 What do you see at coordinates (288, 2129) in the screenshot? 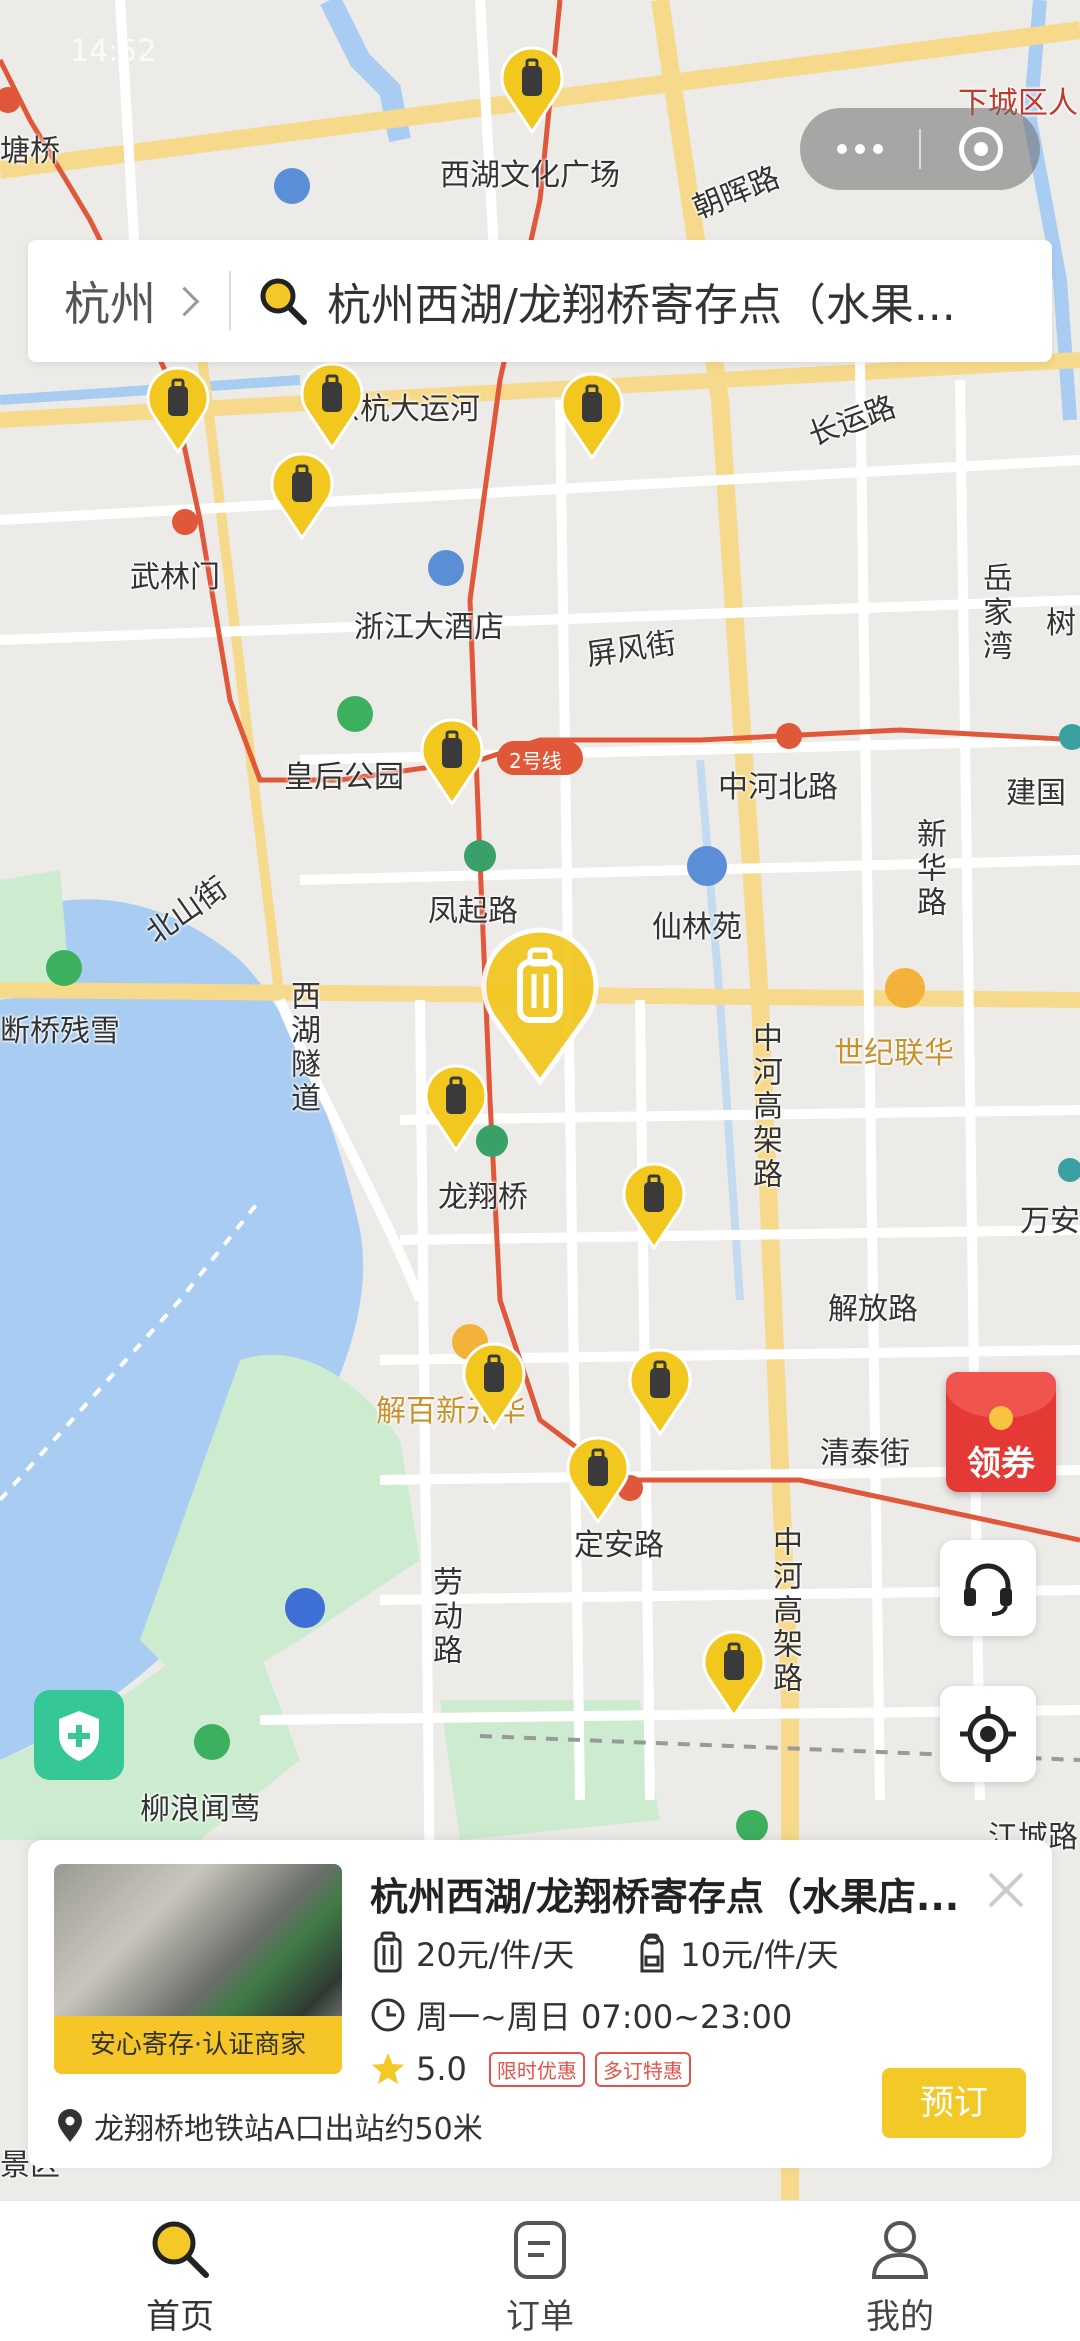
I see `location-text: 龙翔桥地铁站A口出站约50米` at bounding box center [288, 2129].